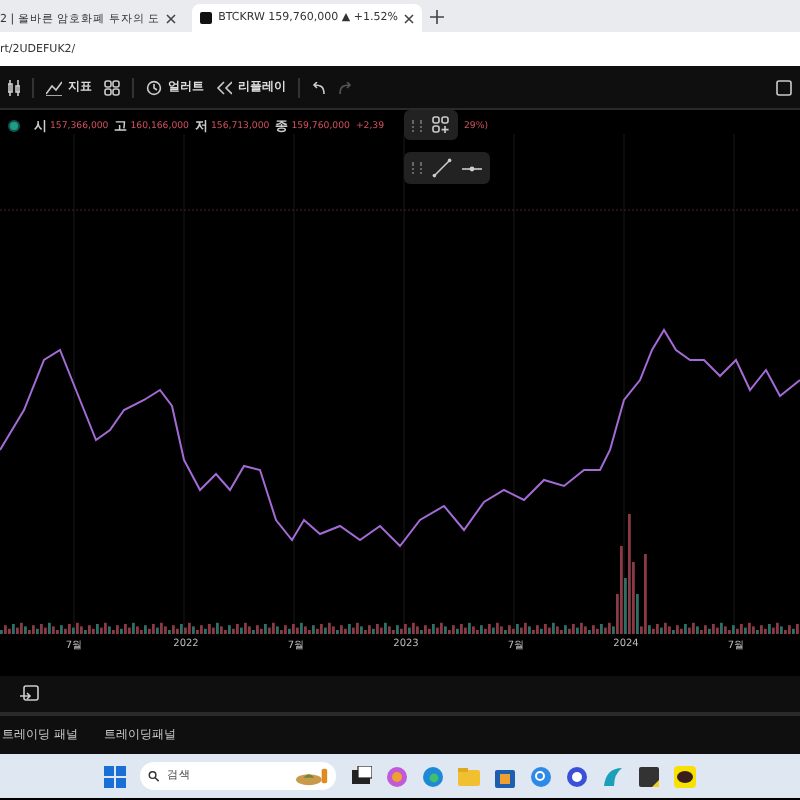  Describe the element at coordinates (442, 168) in the screenshot. I see `trend-line-icon` at that location.